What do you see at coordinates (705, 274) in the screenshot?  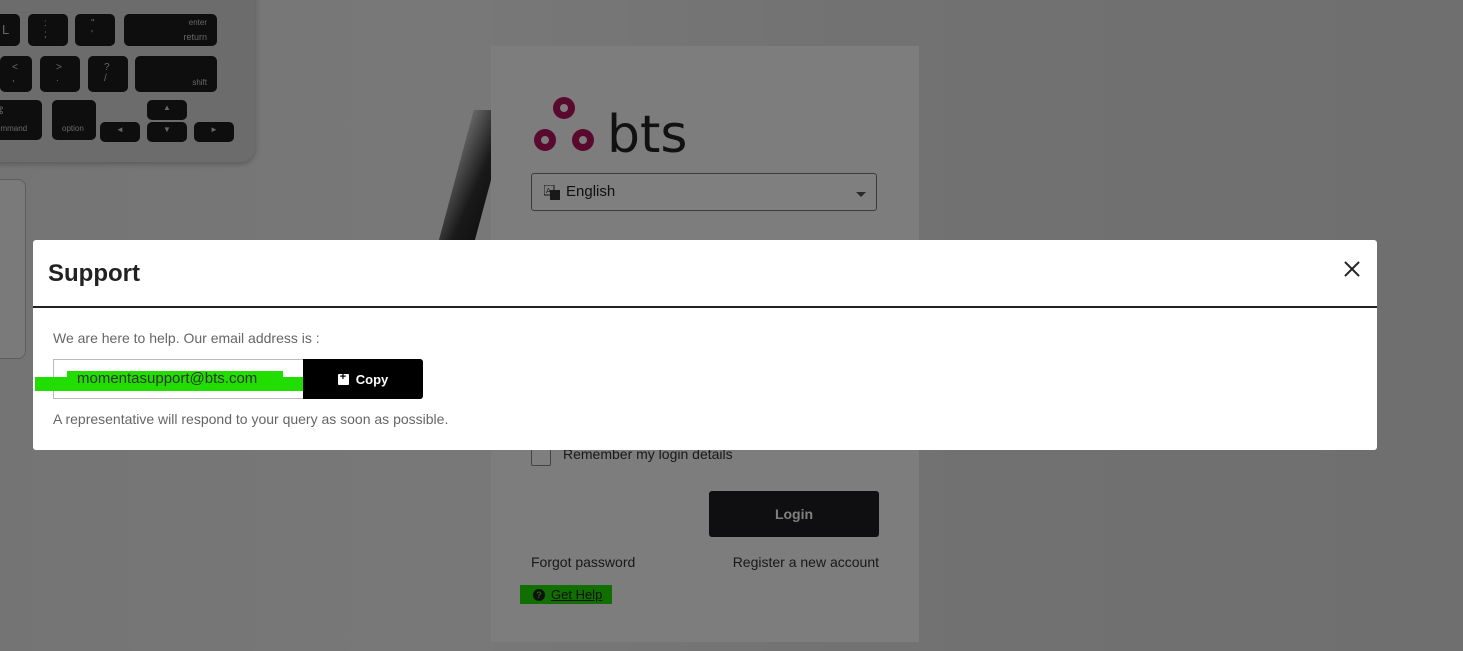 I see `modal-header: Support` at bounding box center [705, 274].